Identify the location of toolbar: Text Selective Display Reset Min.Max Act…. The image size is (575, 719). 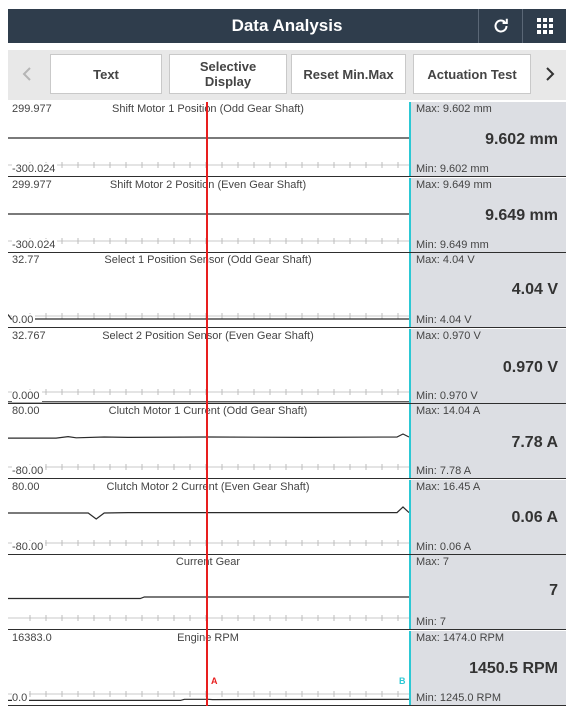
(287, 75).